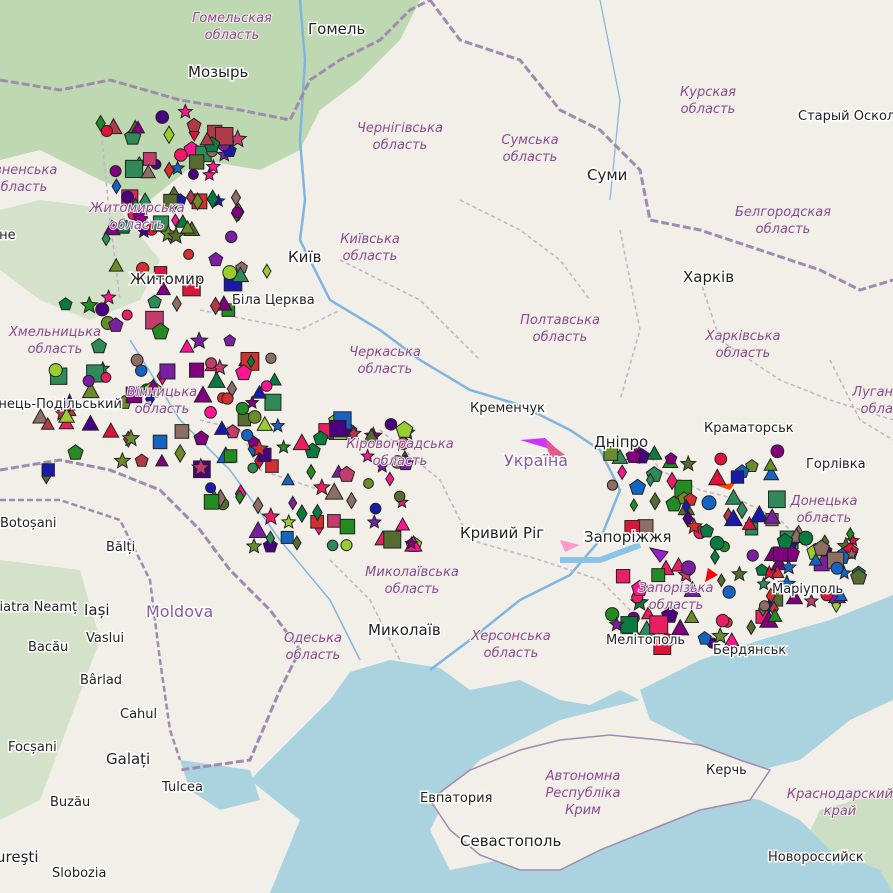 The height and width of the screenshot is (893, 893). What do you see at coordinates (182, 787) in the screenshot?
I see `city-tulcea: Tulcea` at bounding box center [182, 787].